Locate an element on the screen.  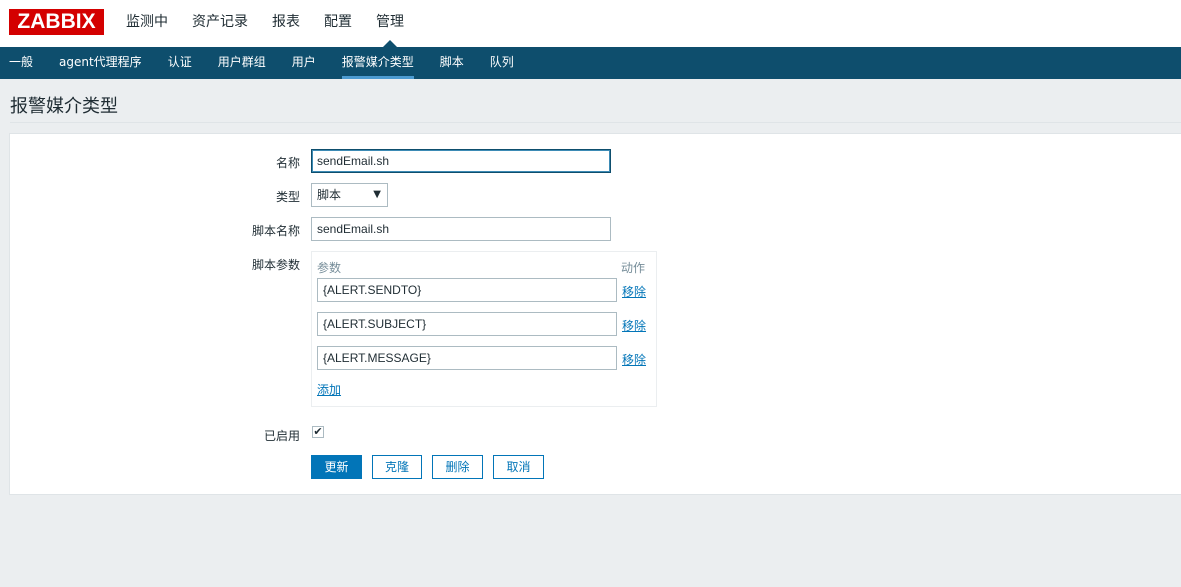
main-nav-monitoring: 监测中 is located at coordinates (147, 23).